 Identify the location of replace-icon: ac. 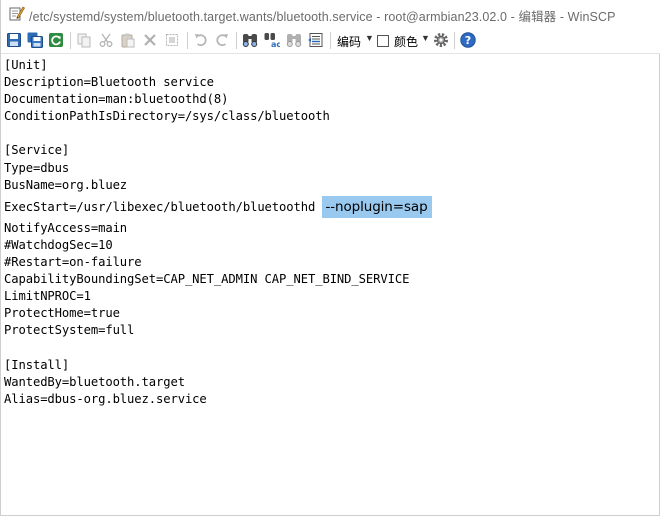
(272, 40).